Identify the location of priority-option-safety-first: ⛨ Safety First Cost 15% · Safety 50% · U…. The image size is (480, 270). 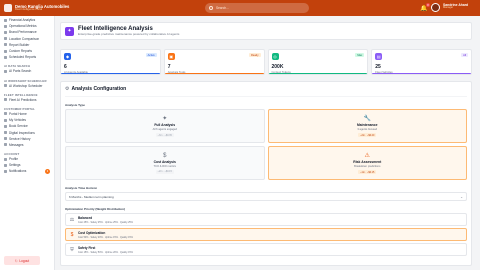
(266, 249).